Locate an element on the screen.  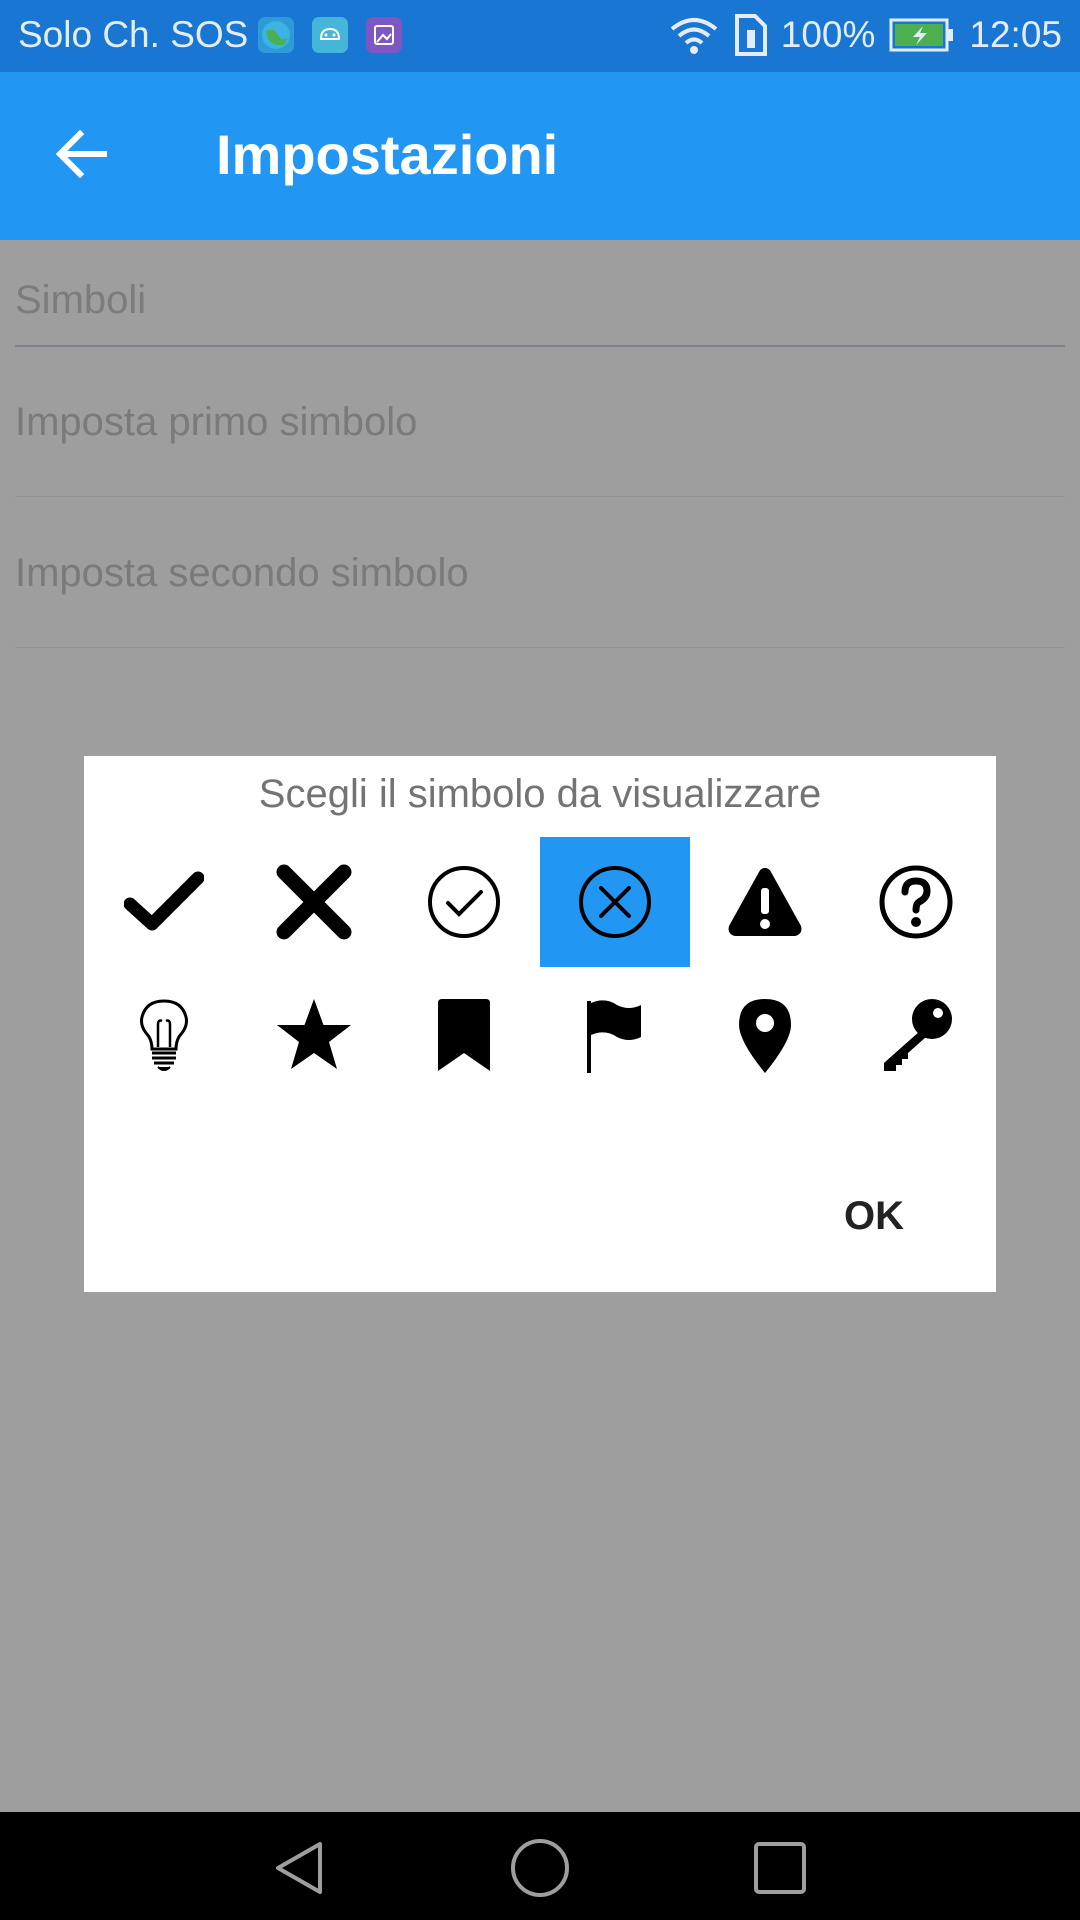
navigation-bar is located at coordinates (540, 1866).